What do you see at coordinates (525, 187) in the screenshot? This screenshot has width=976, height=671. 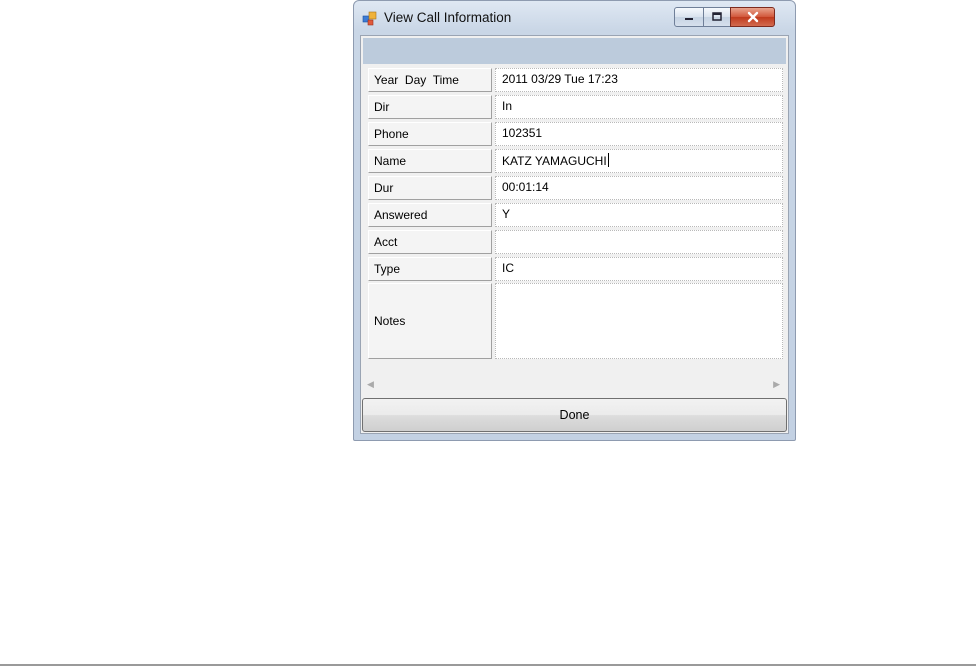 I see `field-value: 00:01:14` at bounding box center [525, 187].